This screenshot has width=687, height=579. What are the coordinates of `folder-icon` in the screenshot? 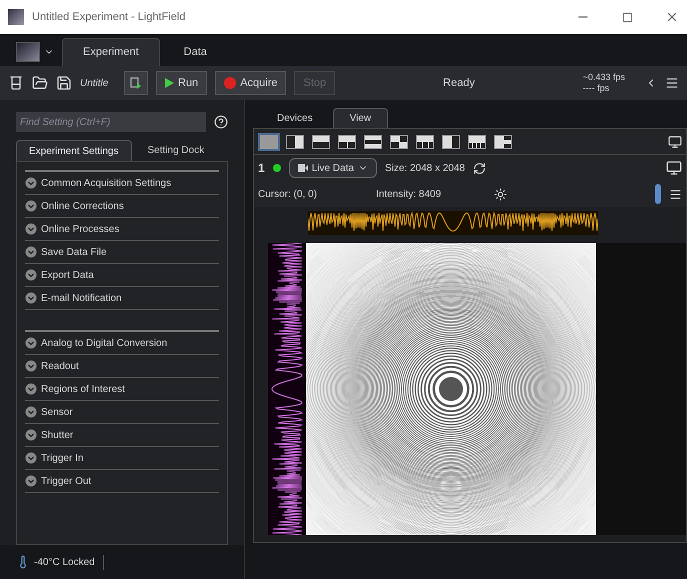 It's located at (40, 83).